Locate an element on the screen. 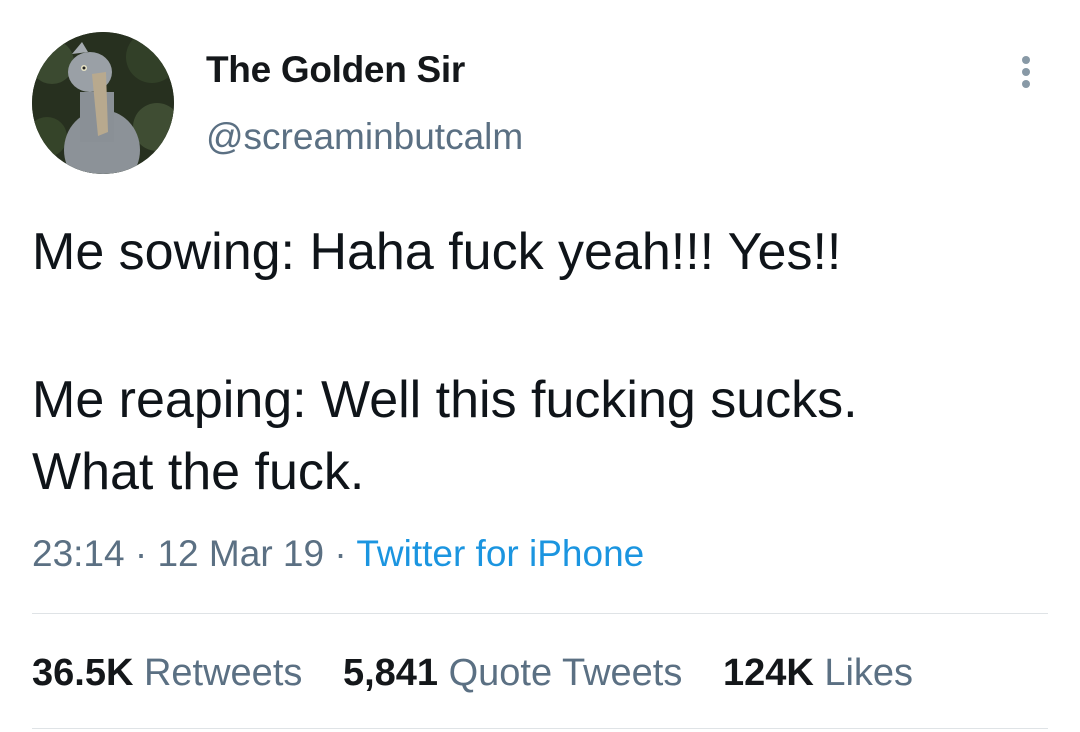  tweet-time: 23:14 is located at coordinates (78, 553).